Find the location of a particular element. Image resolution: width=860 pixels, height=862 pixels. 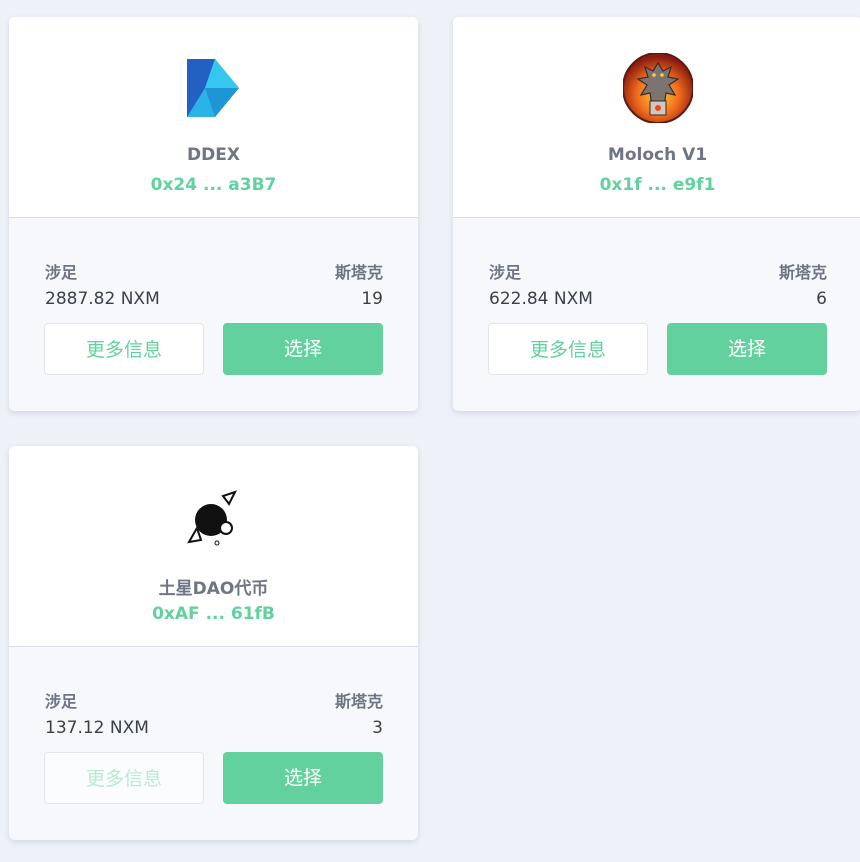

moloch-logo-icon is located at coordinates (657, 88).